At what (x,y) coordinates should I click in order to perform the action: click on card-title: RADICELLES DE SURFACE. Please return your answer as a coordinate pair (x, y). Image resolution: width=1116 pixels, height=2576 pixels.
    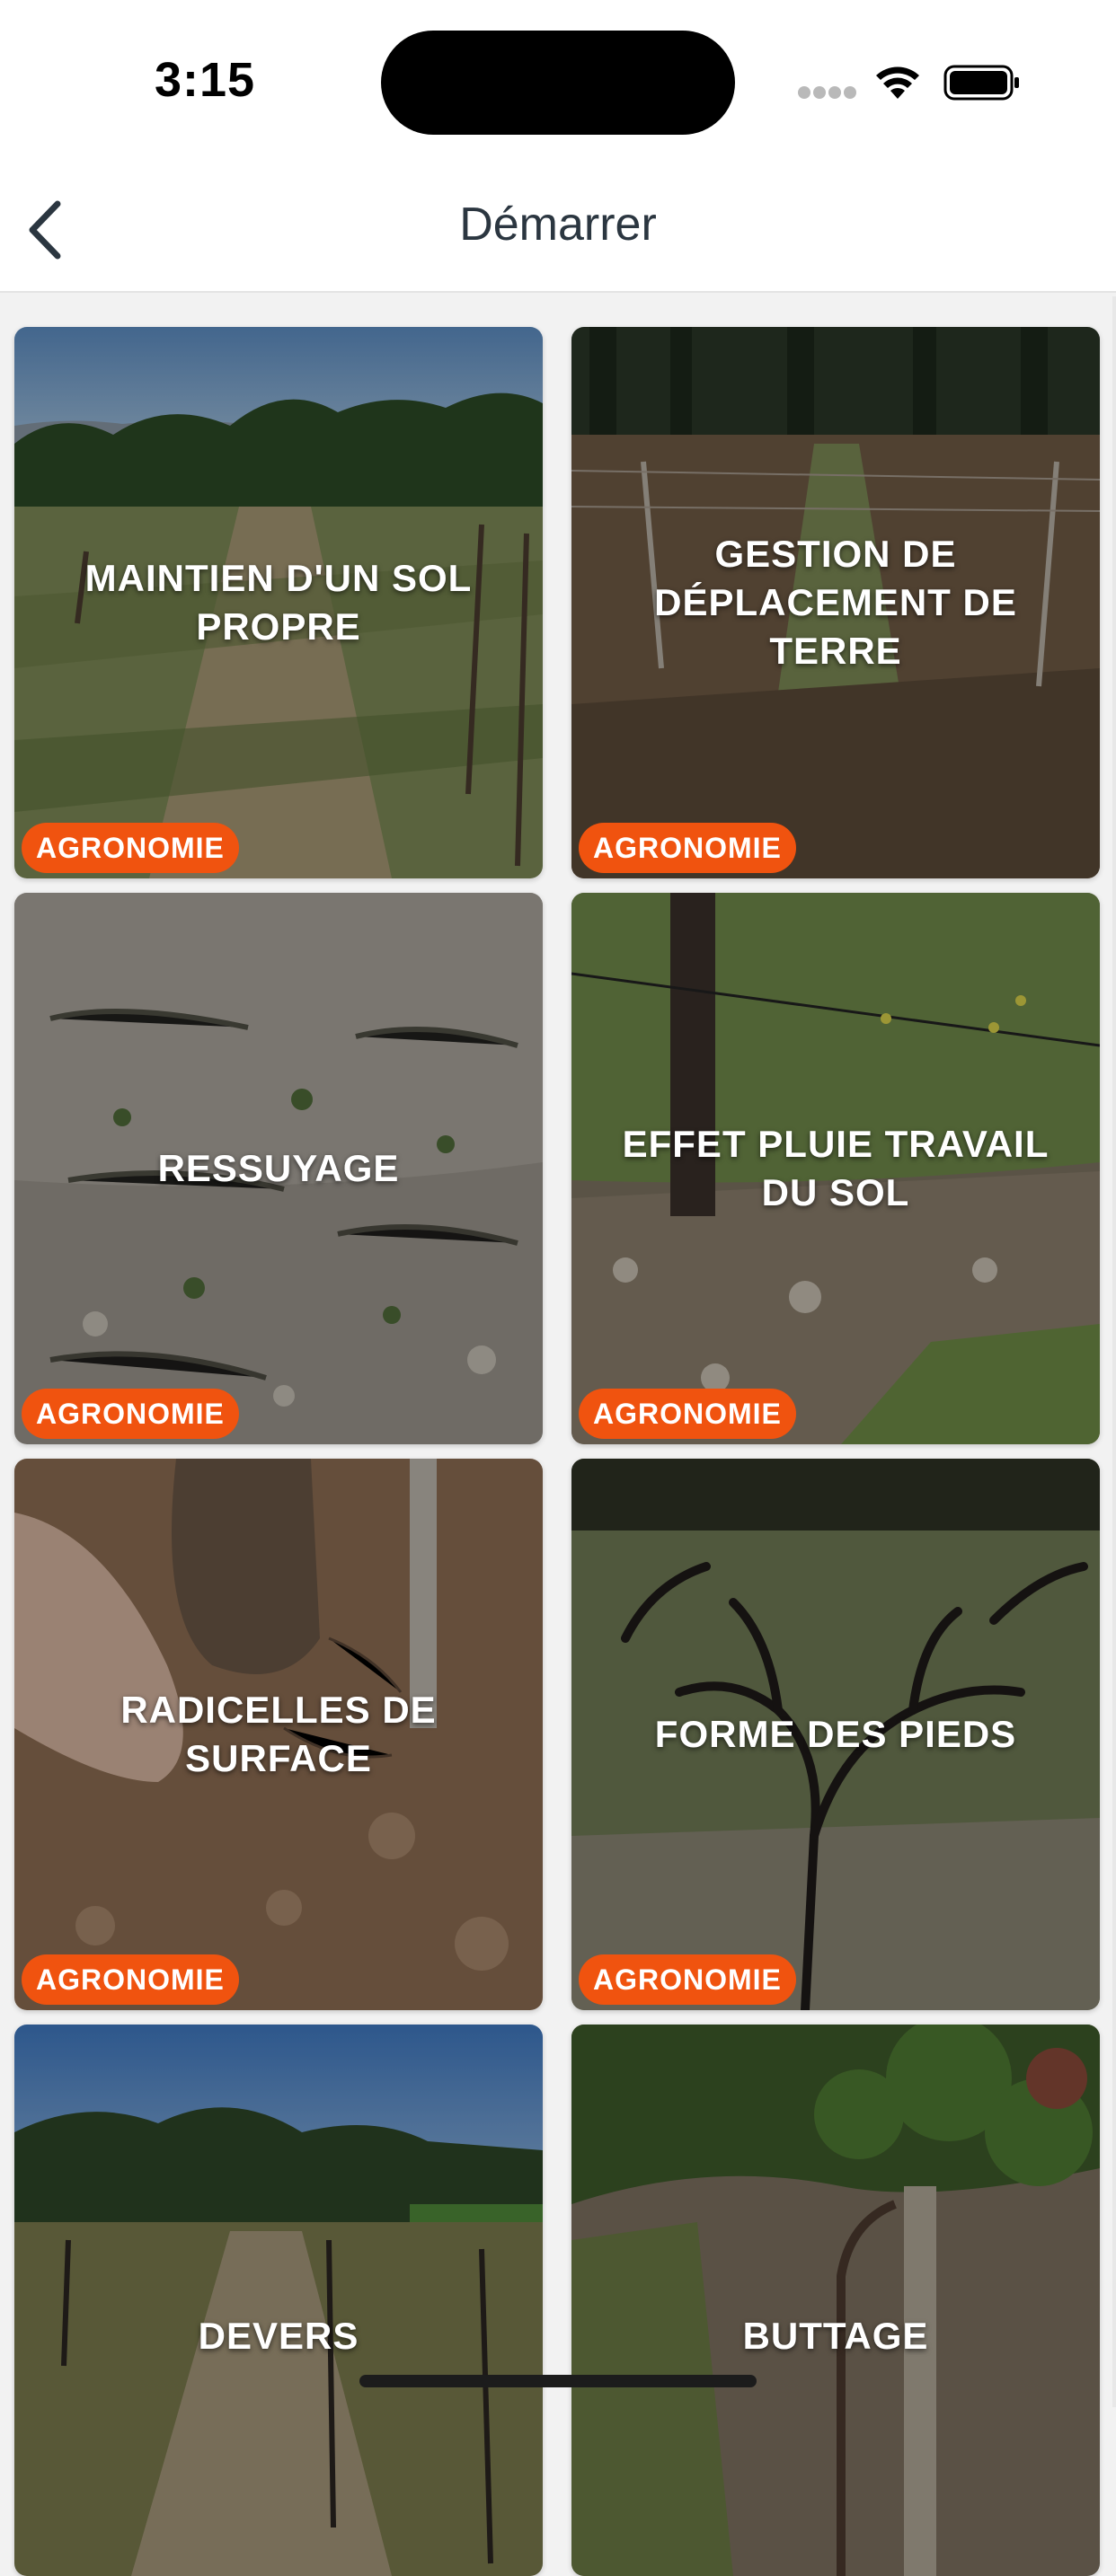
    Looking at the image, I should click on (278, 1734).